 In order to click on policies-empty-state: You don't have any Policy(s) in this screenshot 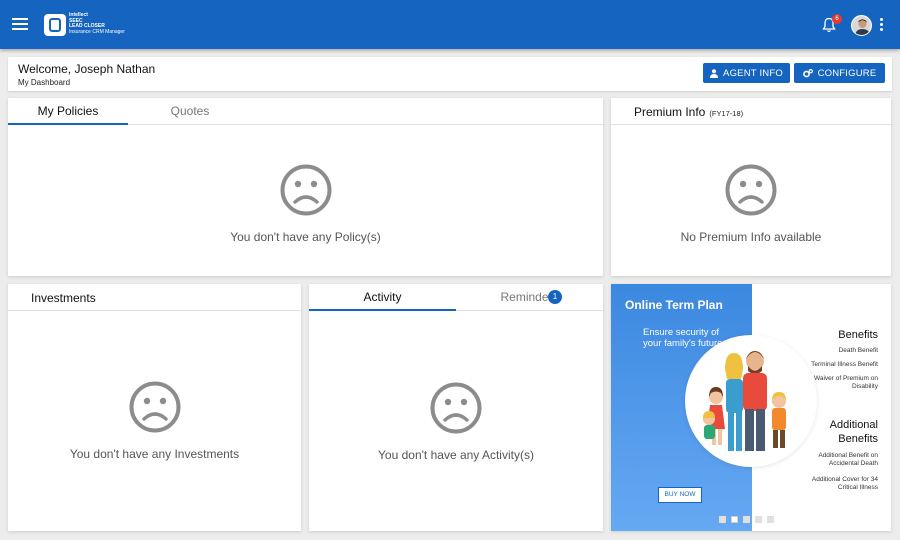, I will do `click(305, 204)`.